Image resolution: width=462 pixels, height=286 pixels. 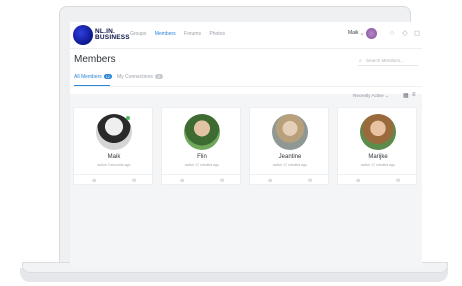 What do you see at coordinates (353, 33) in the screenshot?
I see `user-name: Maik` at bounding box center [353, 33].